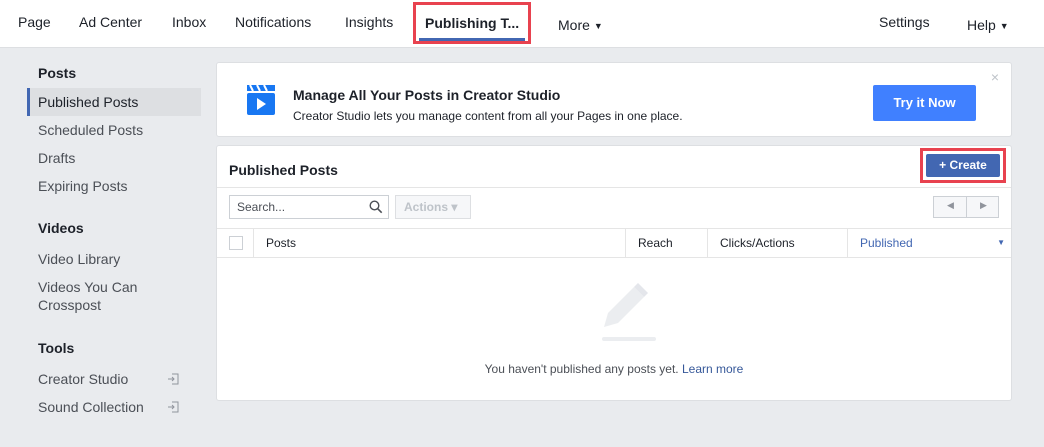  Describe the element at coordinates (34, 22) in the screenshot. I see `nav-page: Page` at that location.